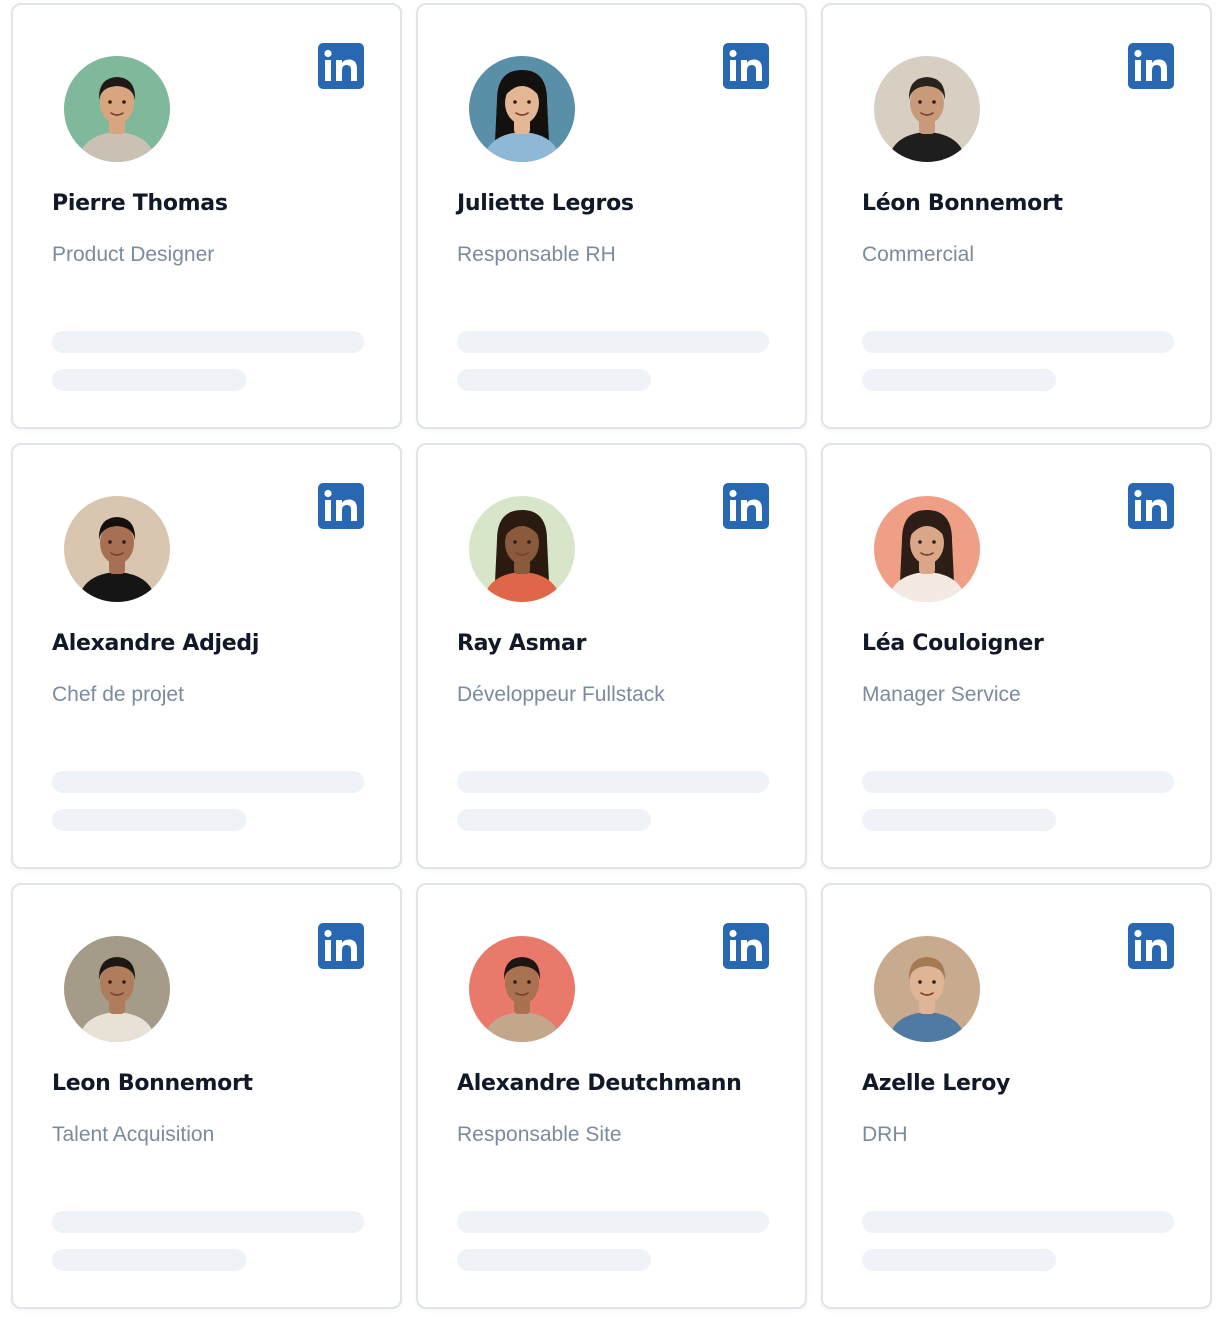  I want to click on profile-name: Léon Bonnemort, so click(962, 203).